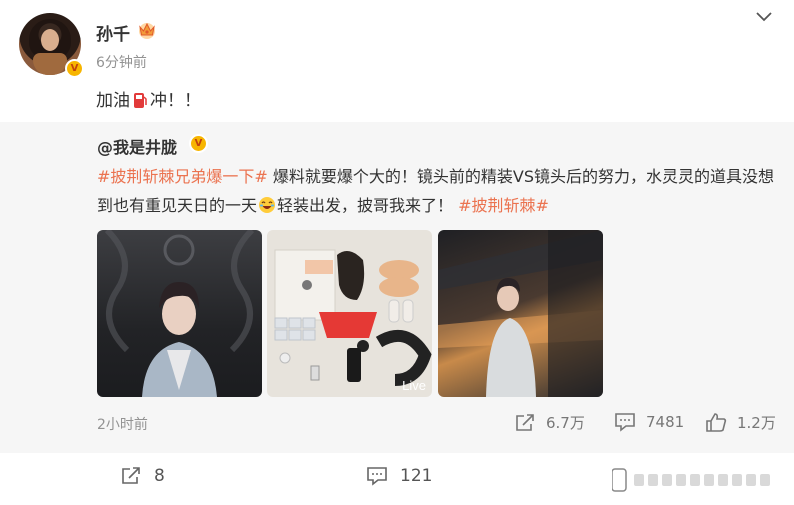 The image size is (794, 505). Describe the element at coordinates (503, 205) in the screenshot. I see `topic-link: #披荆斩棘#` at that location.